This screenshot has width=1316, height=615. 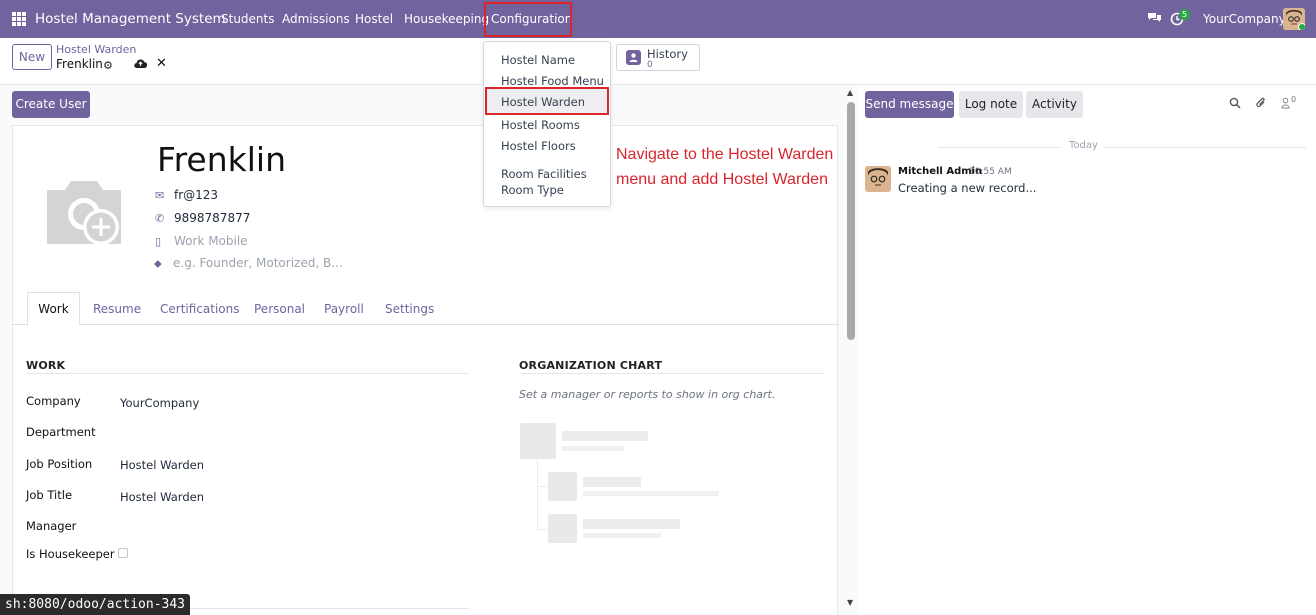 I want to click on followers-count: 0, so click(x=1294, y=99).